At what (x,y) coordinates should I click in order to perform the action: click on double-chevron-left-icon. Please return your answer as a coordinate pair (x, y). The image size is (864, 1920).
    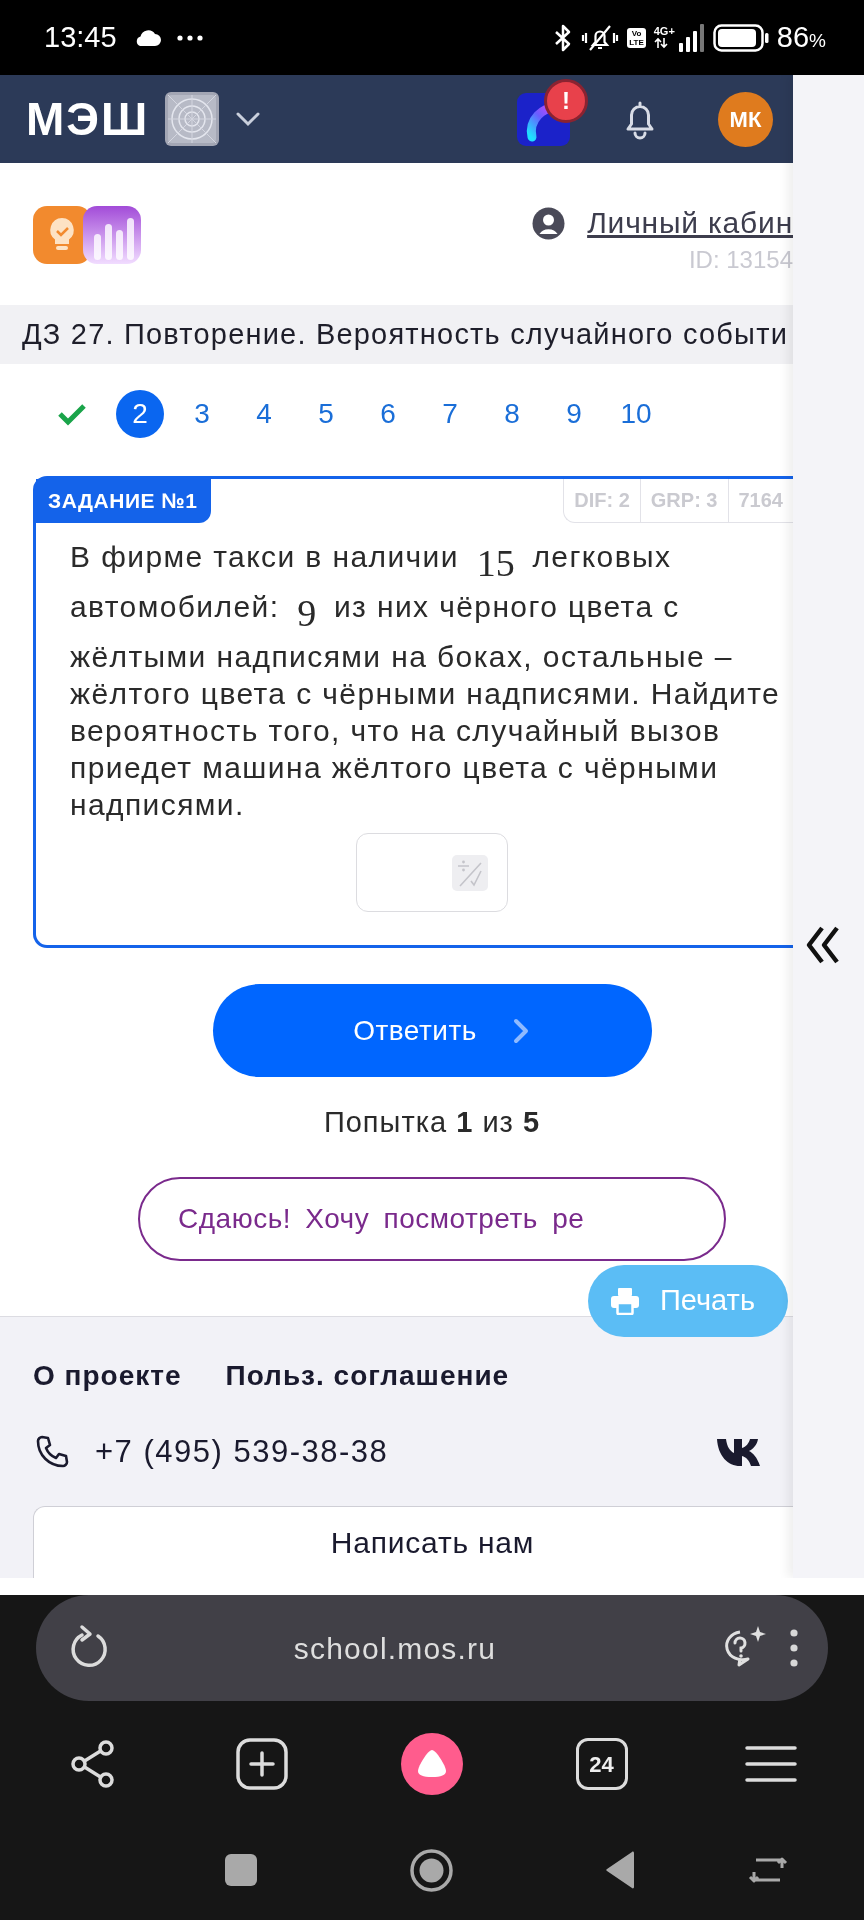
    Looking at the image, I should click on (823, 945).